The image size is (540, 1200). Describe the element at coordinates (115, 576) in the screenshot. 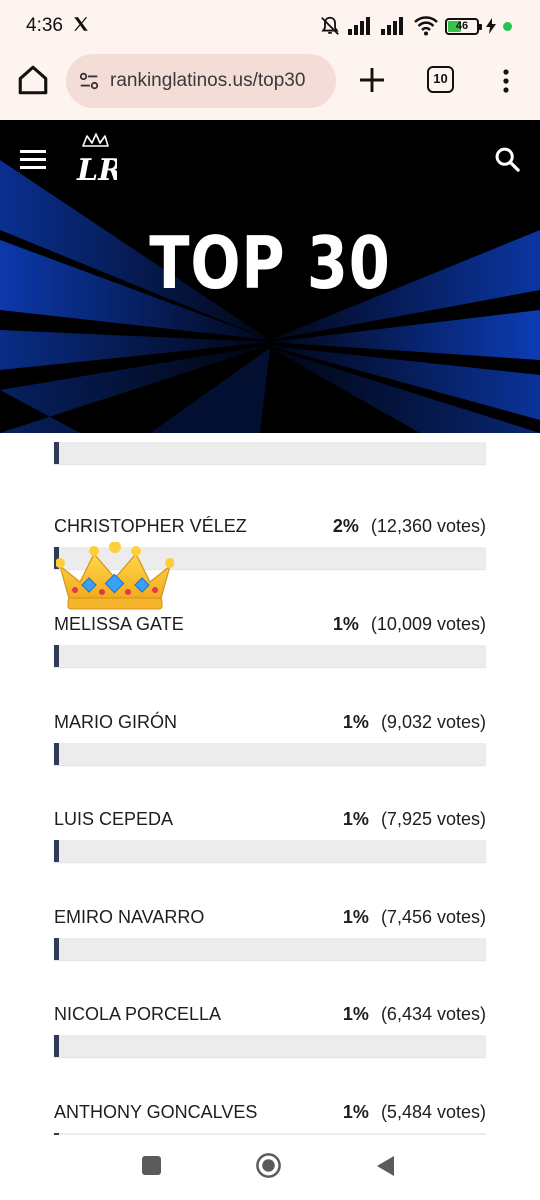

I see `crown-icon` at that location.